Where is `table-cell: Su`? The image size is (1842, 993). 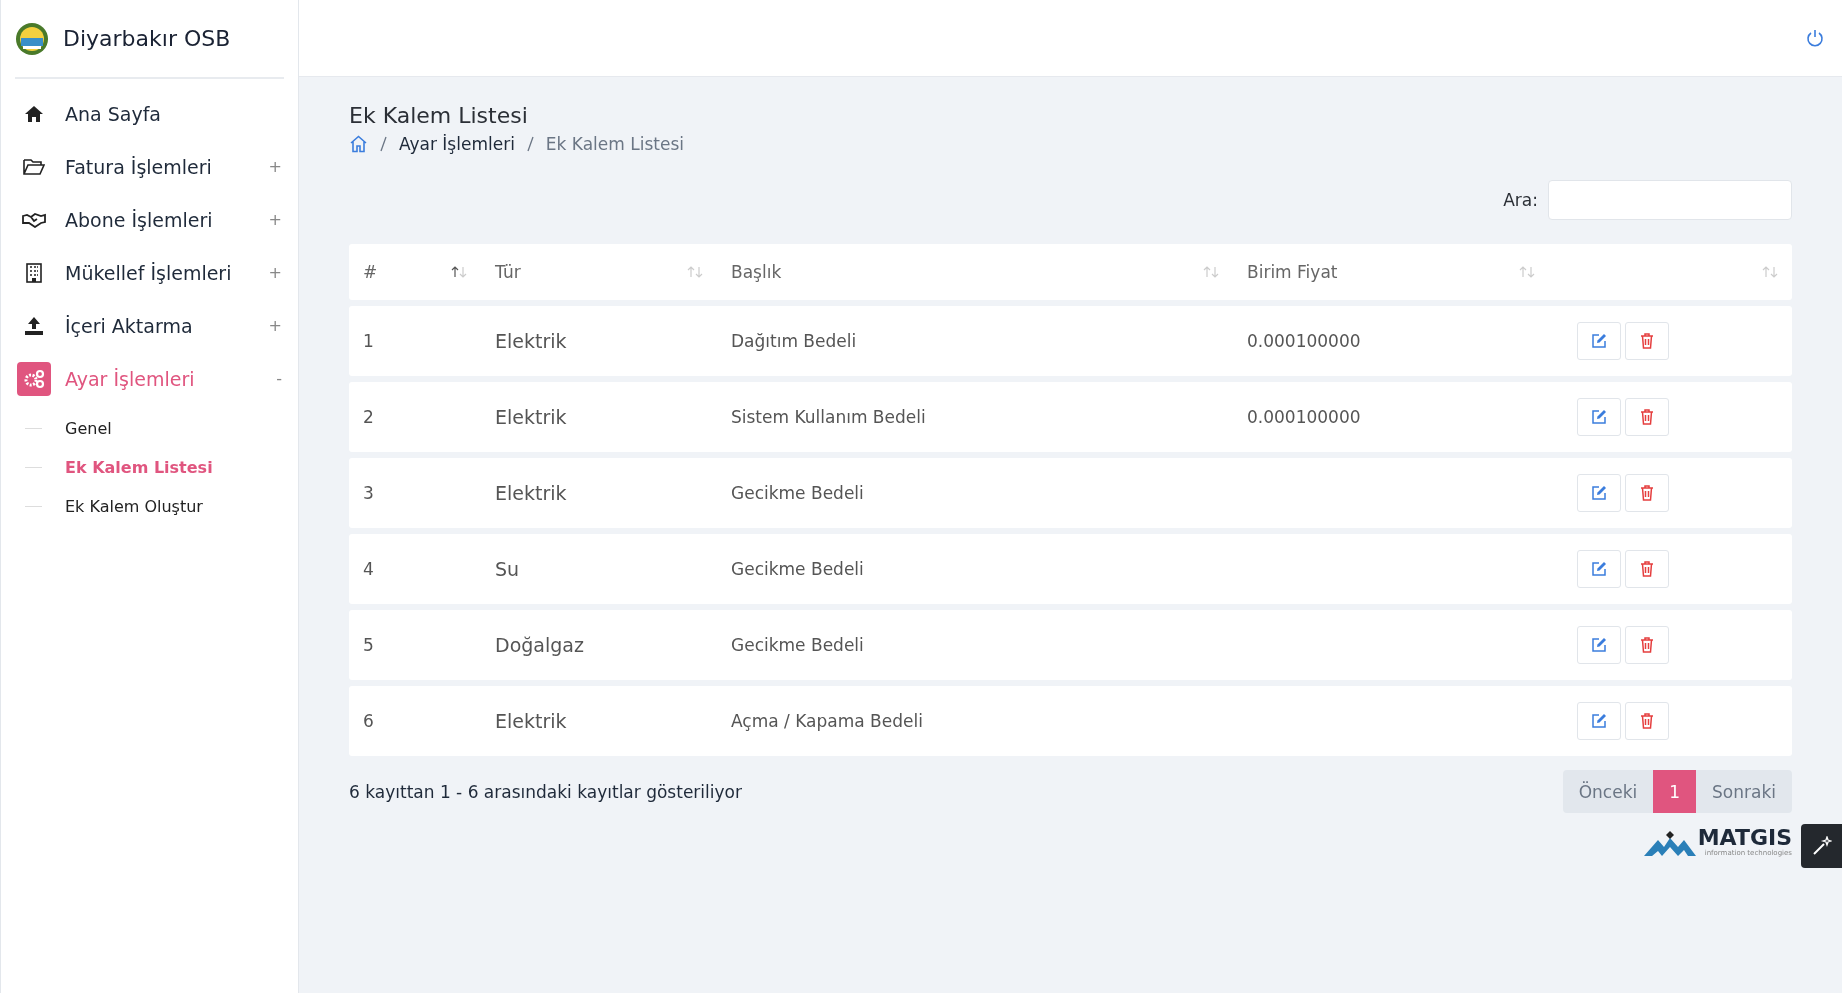
table-cell: Su is located at coordinates (507, 569).